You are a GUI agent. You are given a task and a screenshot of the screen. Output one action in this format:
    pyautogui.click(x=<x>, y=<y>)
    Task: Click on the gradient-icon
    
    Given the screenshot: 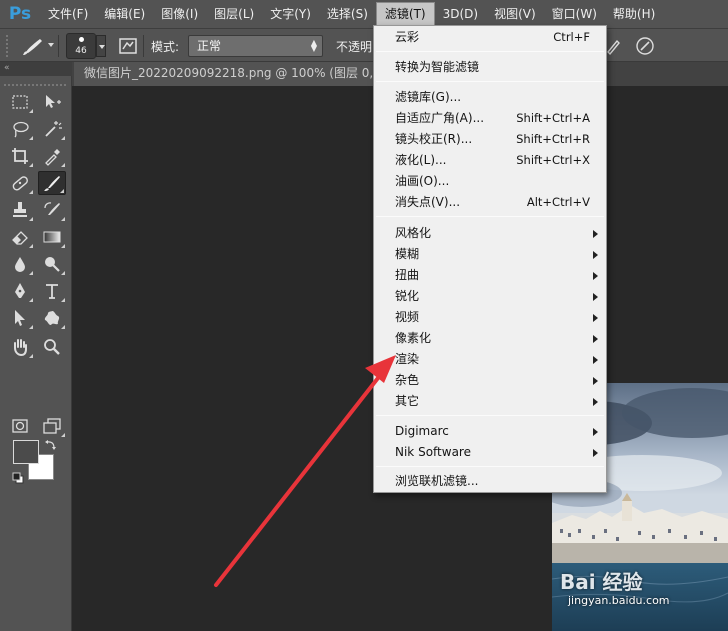 What is the action you would take?
    pyautogui.click(x=52, y=237)
    